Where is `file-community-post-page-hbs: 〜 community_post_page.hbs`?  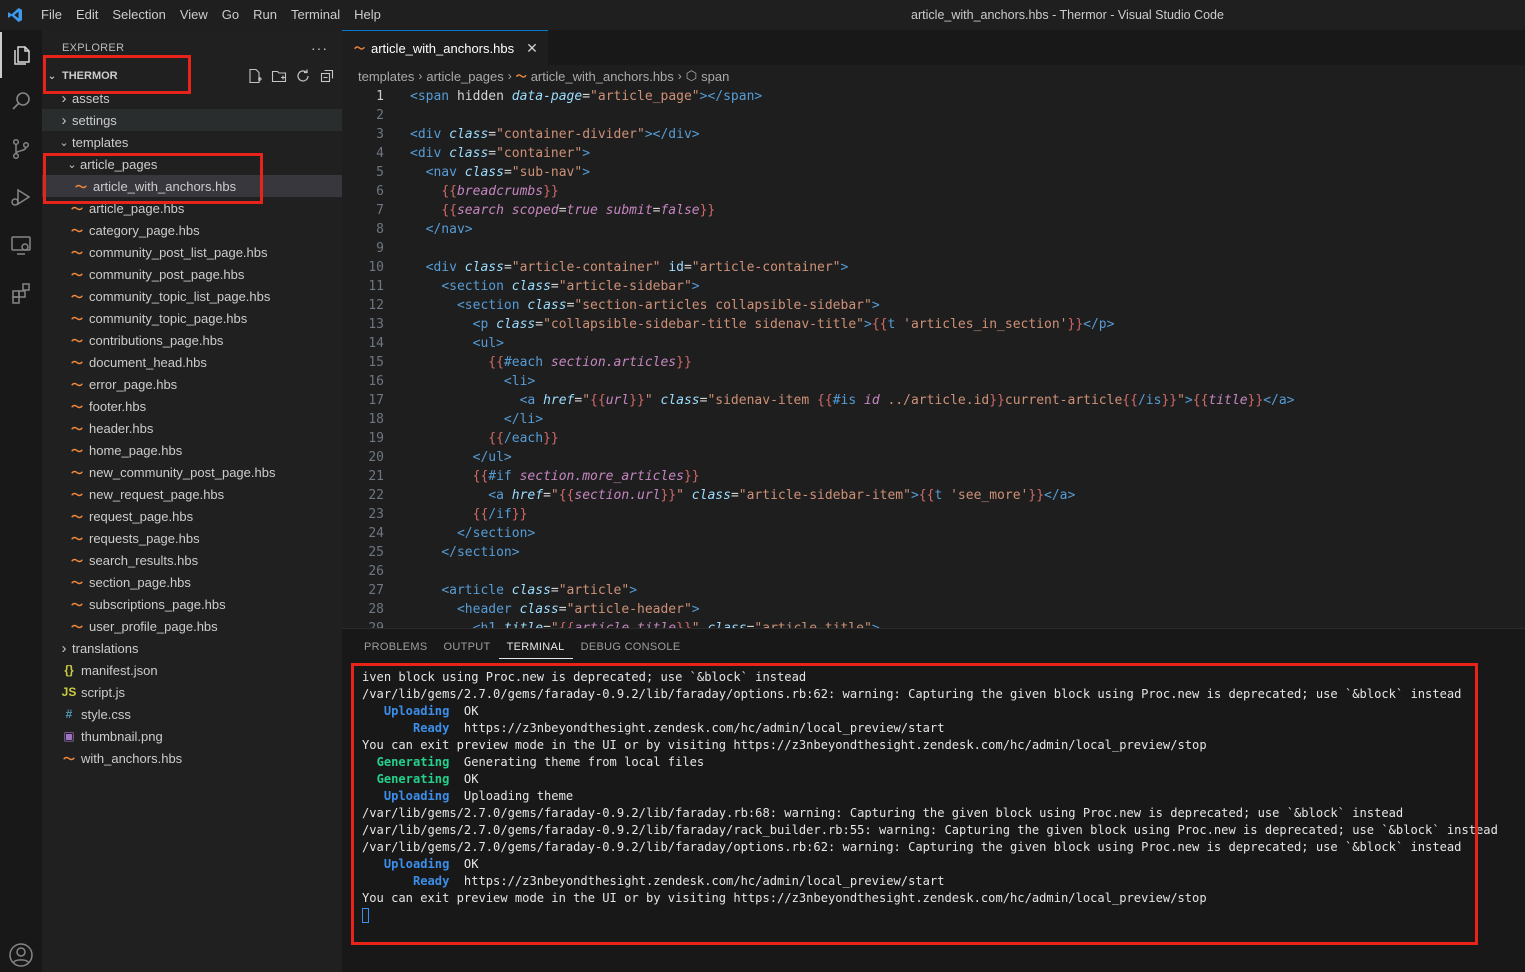 file-community-post-page-hbs: 〜 community_post_page.hbs is located at coordinates (192, 274).